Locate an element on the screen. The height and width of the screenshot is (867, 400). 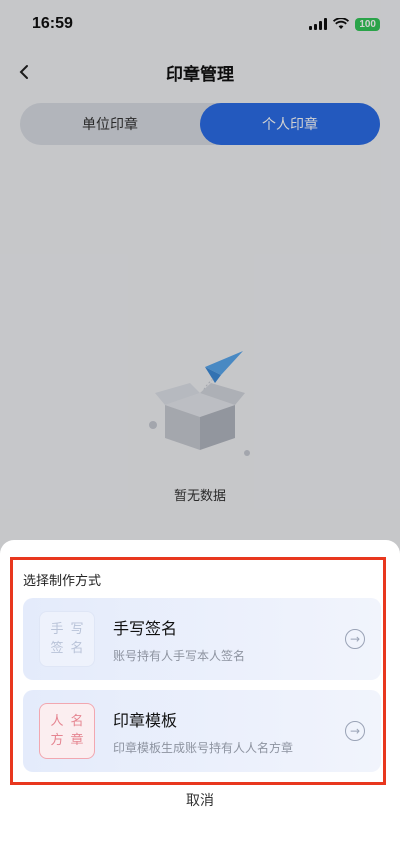
icon-char: 章 is located at coordinates (77, 740).